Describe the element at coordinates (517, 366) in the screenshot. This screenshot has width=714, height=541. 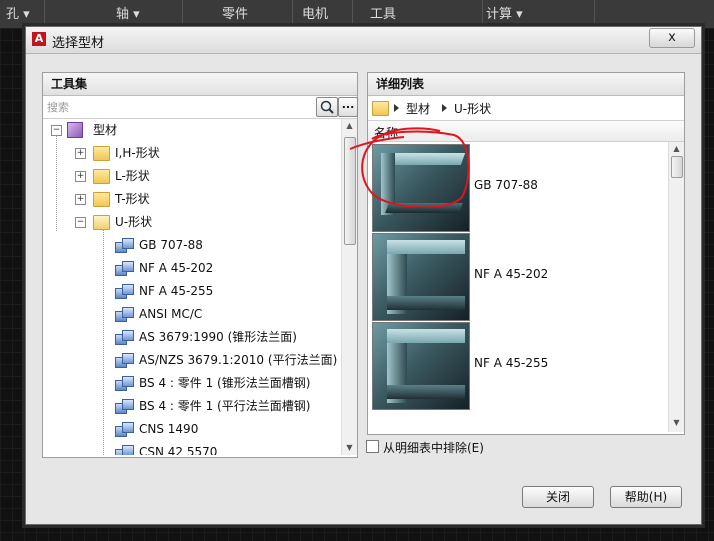
I see `list-item: NF A 45-255` at that location.